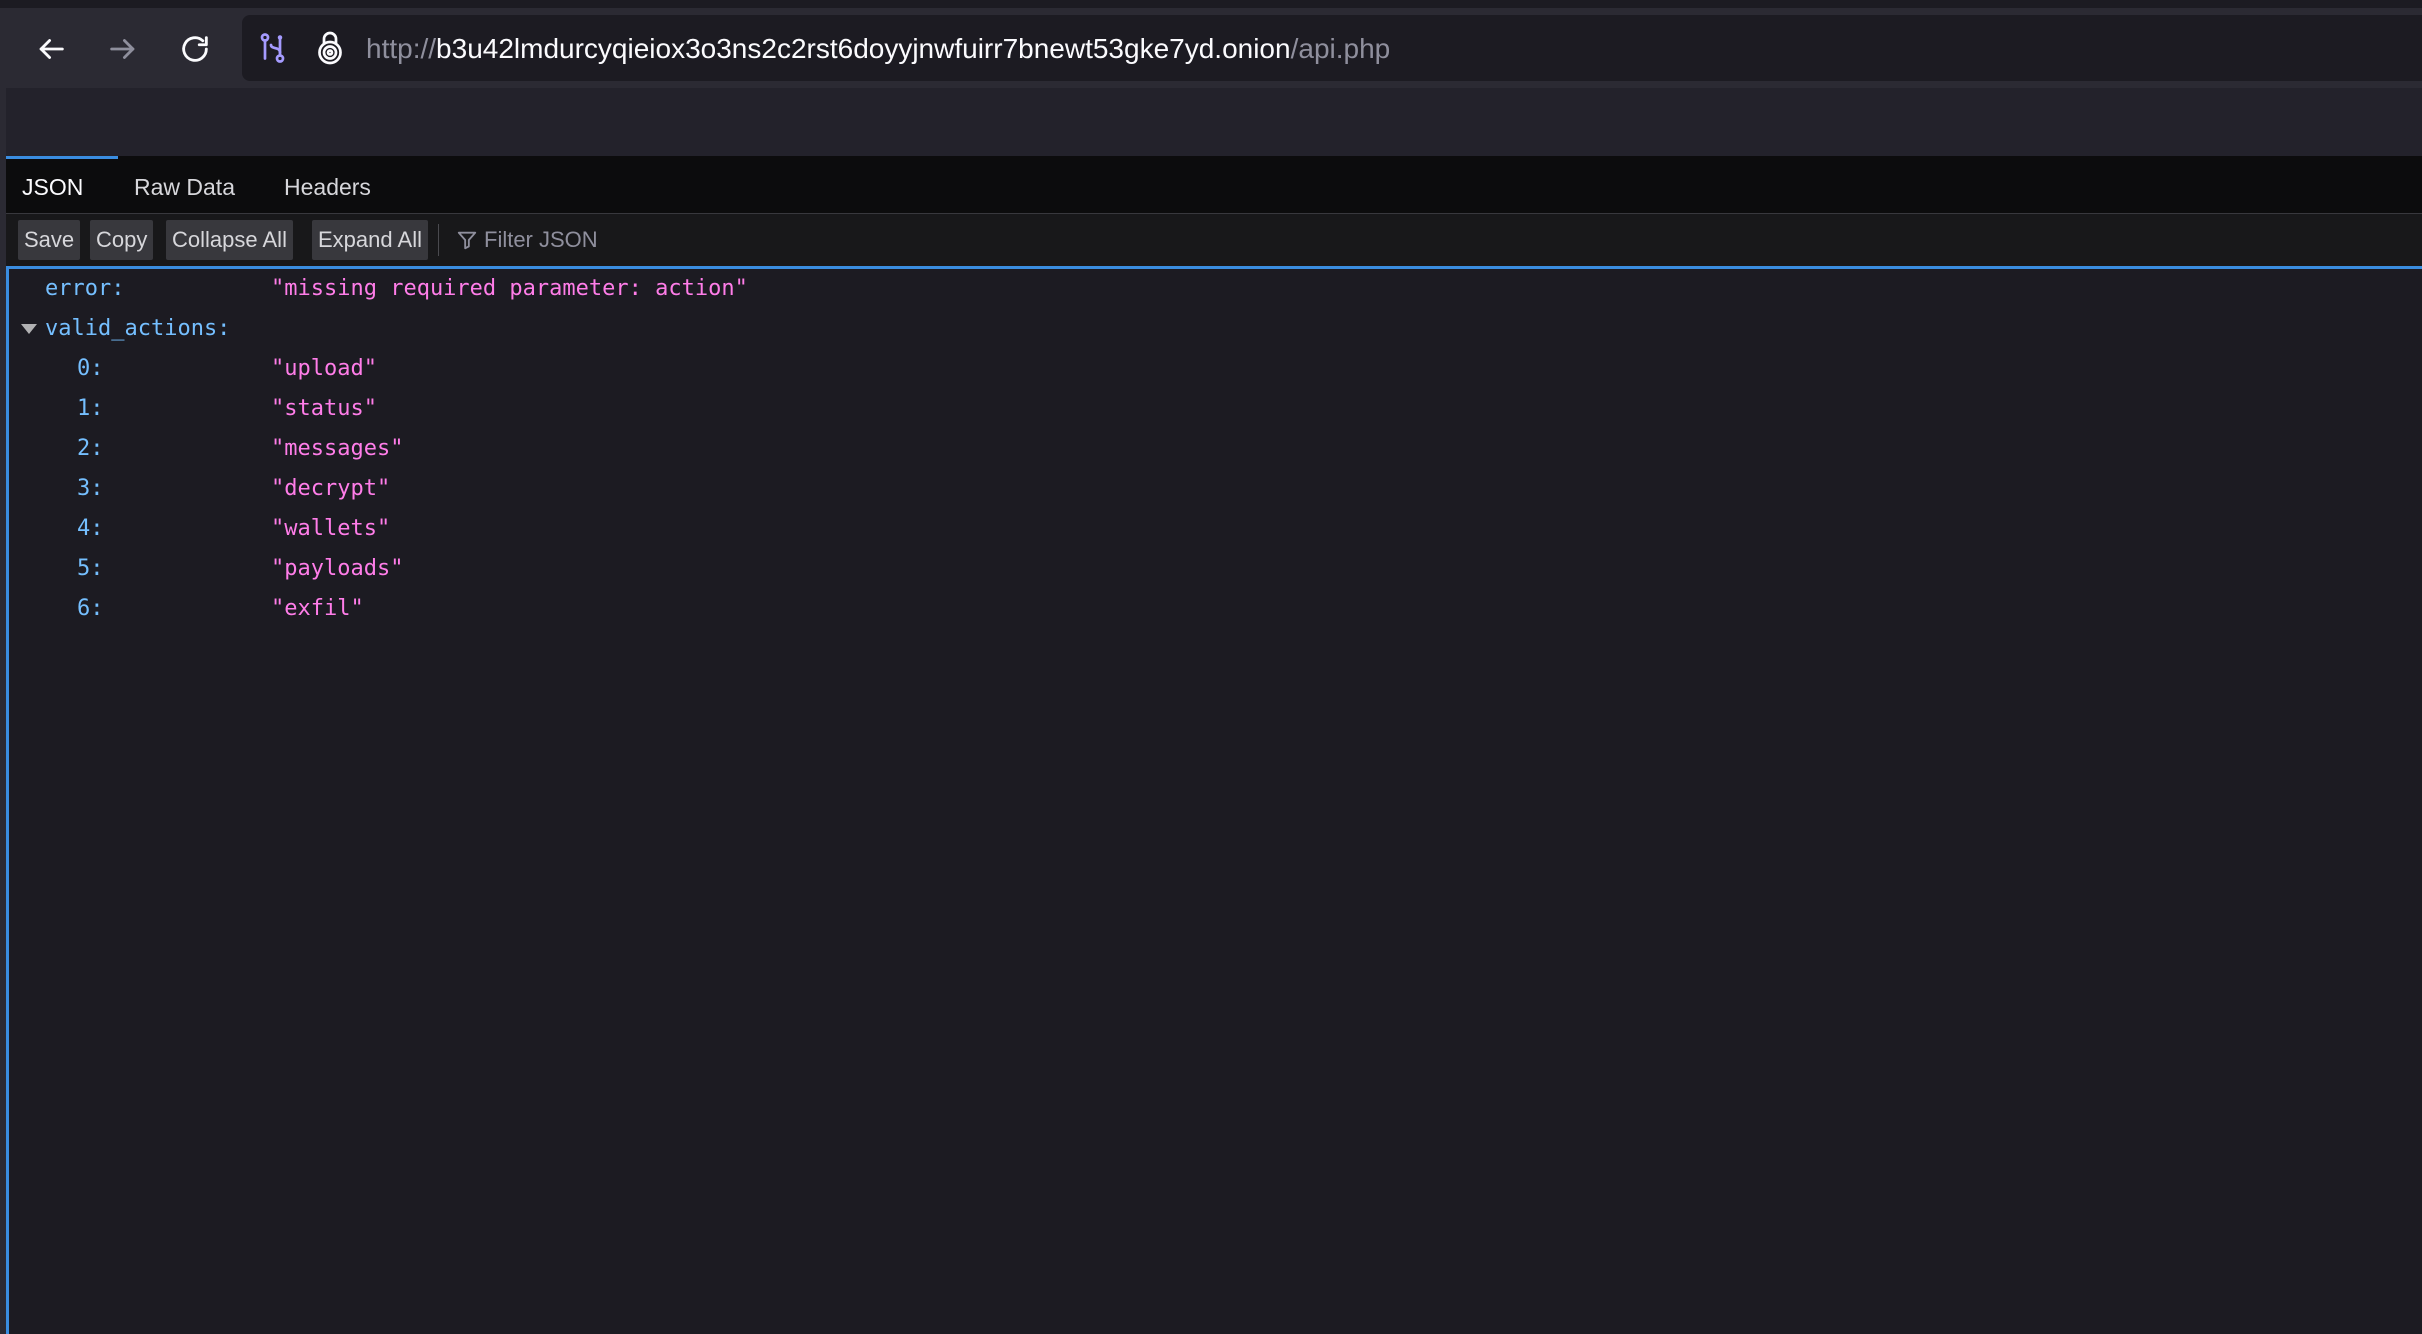 This screenshot has width=2422, height=1334. What do you see at coordinates (327, 185) in the screenshot?
I see `tab-headers: Headers` at bounding box center [327, 185].